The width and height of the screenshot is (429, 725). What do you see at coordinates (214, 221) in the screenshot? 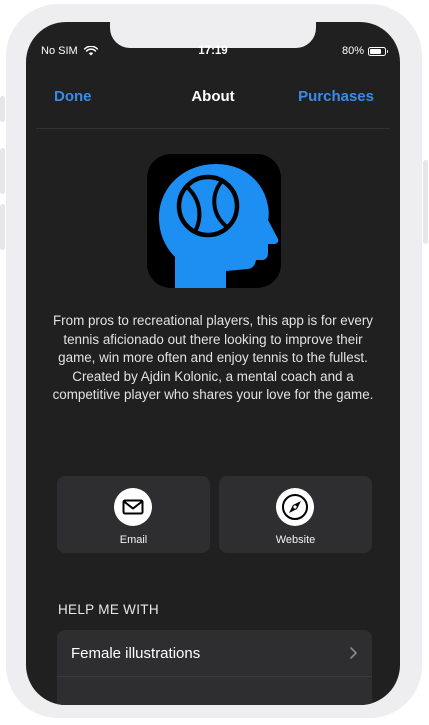
I see `tennis-head-icon` at bounding box center [214, 221].